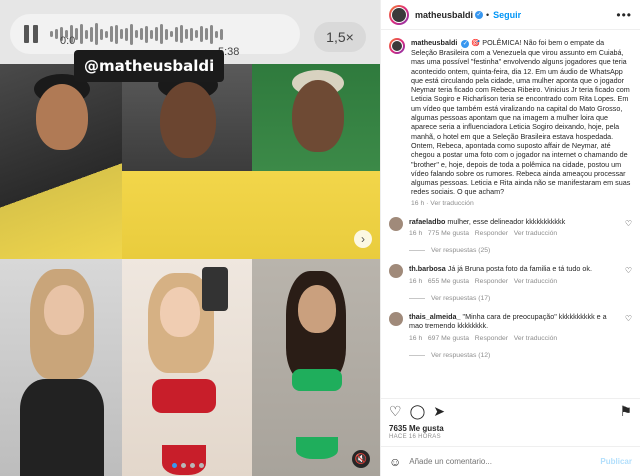 Image resolution: width=640 pixels, height=476 pixels. What do you see at coordinates (361, 459) in the screenshot?
I see `mute-icon: 🔇` at bounding box center [361, 459].